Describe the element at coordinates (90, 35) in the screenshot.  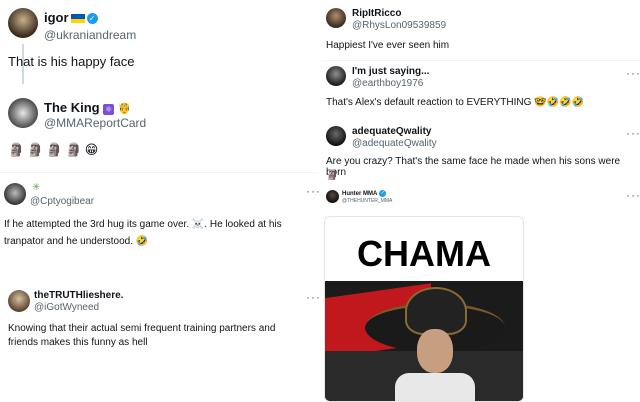
I see `user-handle: @ukraniandream` at that location.